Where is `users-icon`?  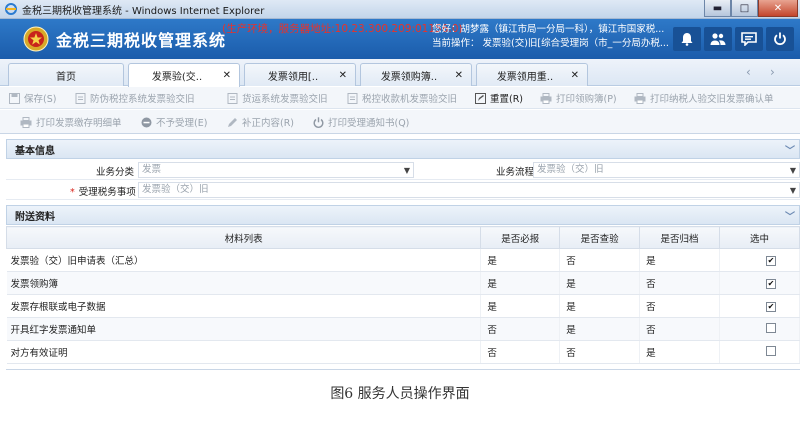
users-icon is located at coordinates (718, 39).